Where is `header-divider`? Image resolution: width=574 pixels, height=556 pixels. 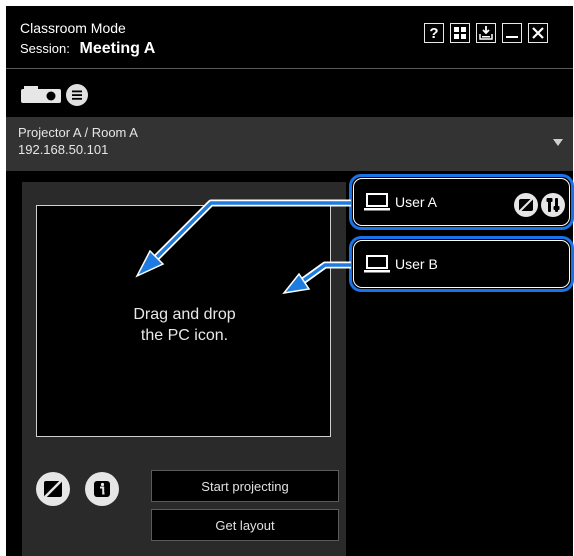
header-divider is located at coordinates (289, 68).